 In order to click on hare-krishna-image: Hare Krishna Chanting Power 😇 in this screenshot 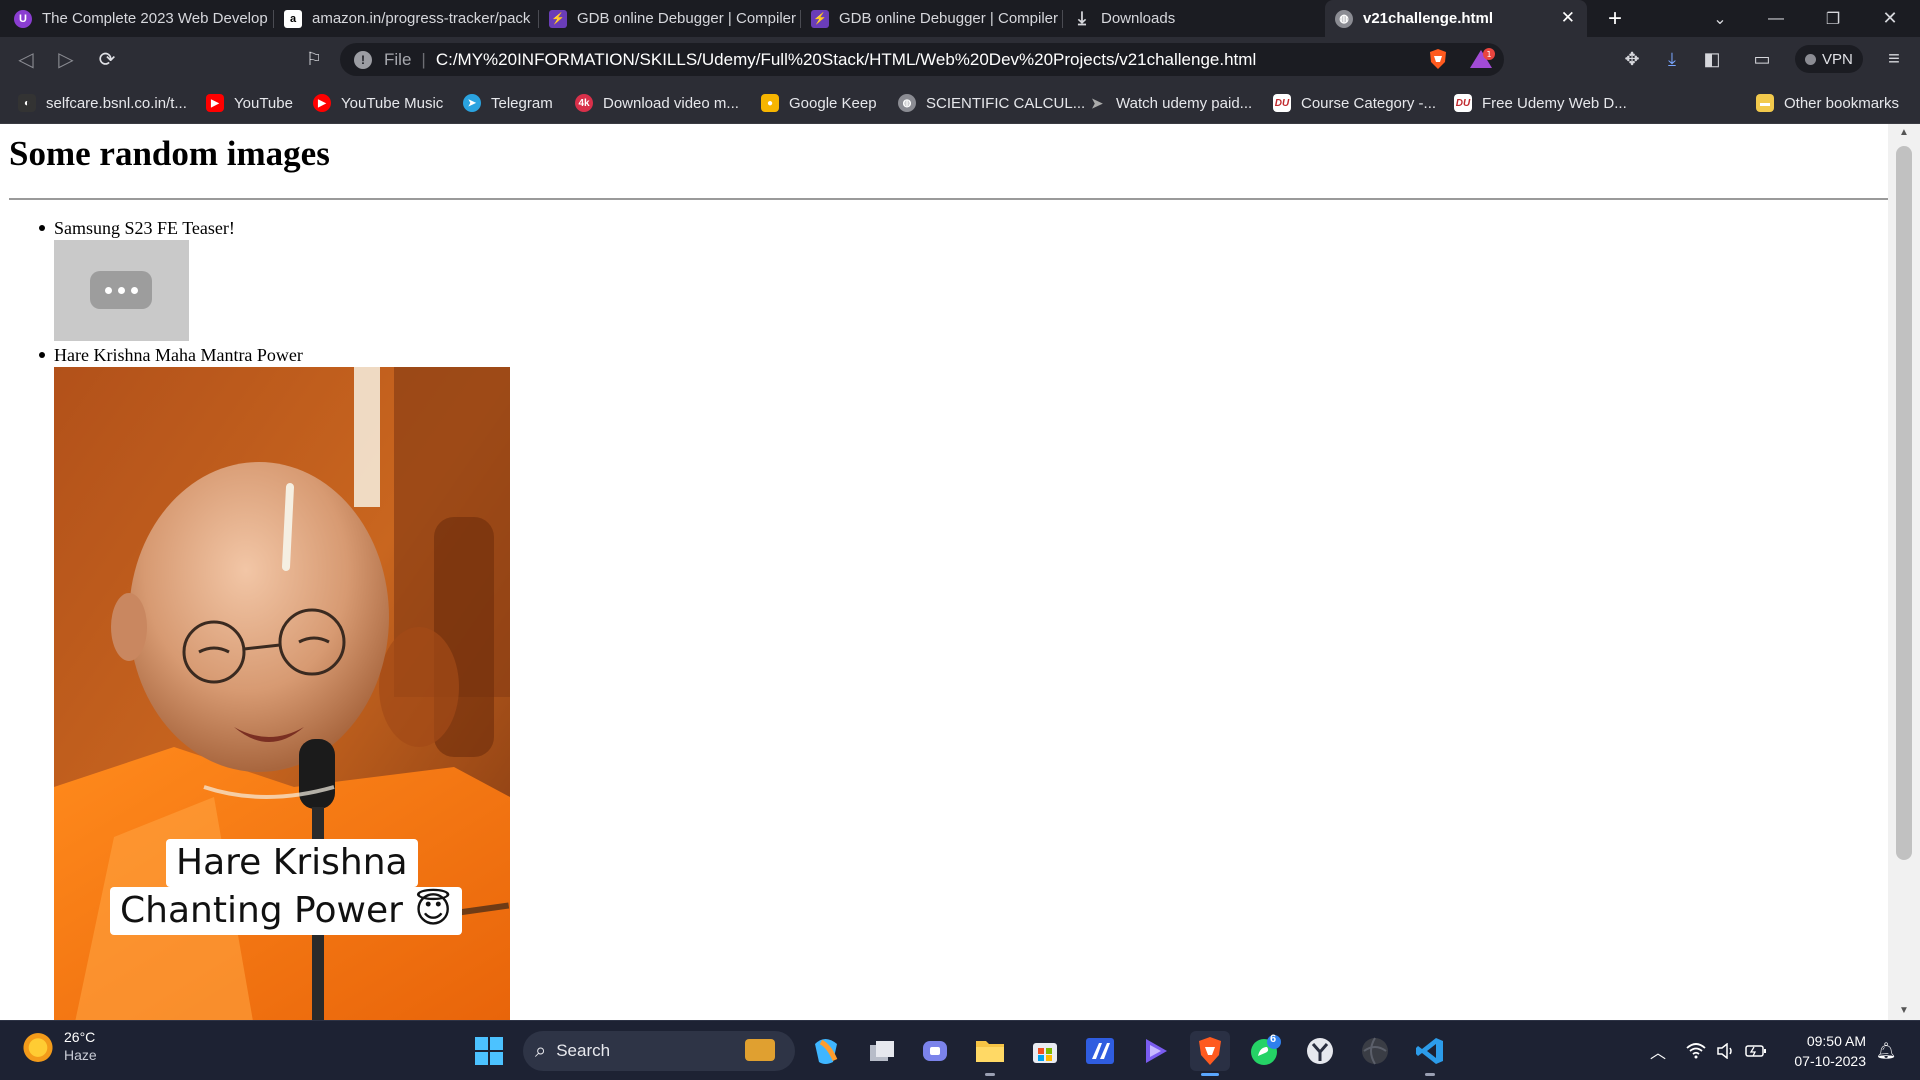, I will do `click(282, 693)`.